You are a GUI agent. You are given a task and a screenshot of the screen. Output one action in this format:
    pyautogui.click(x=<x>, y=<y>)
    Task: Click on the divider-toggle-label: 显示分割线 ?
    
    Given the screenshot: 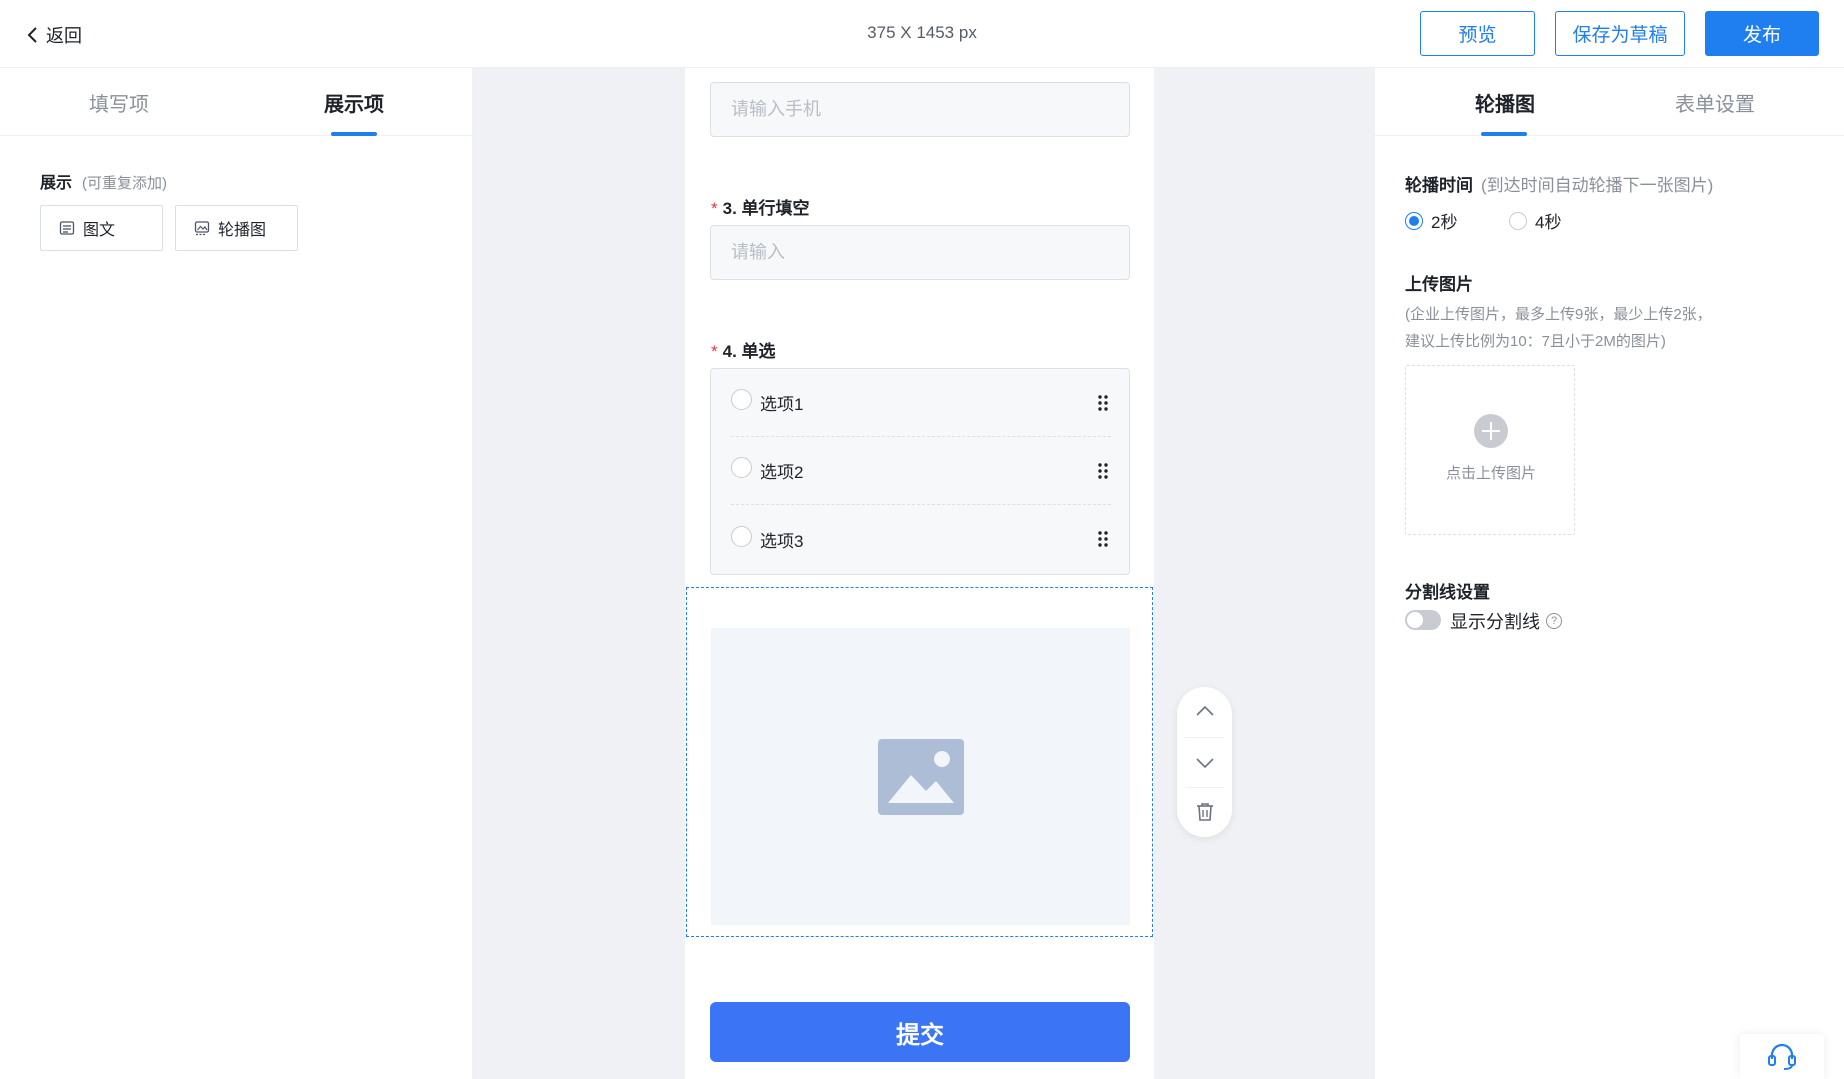 What is the action you would take?
    pyautogui.click(x=1506, y=621)
    